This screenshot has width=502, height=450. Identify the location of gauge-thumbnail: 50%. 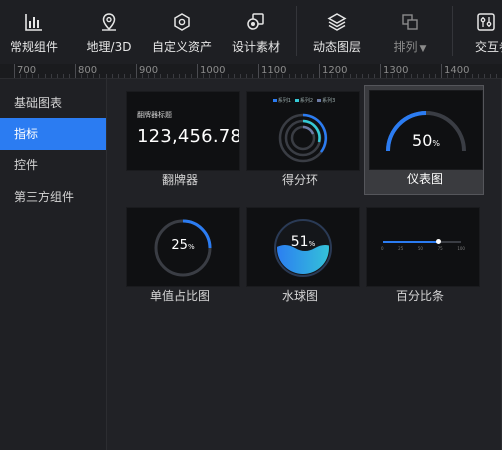
(426, 130).